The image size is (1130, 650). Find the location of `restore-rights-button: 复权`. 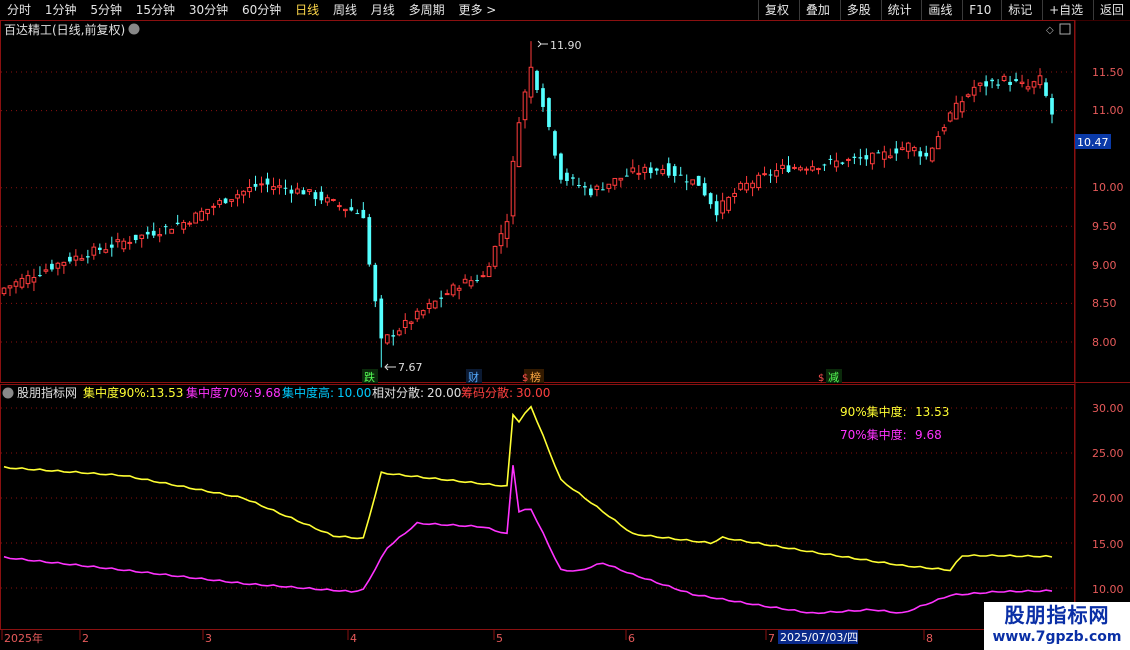

restore-rights-button: 复权 is located at coordinates (776, 10).